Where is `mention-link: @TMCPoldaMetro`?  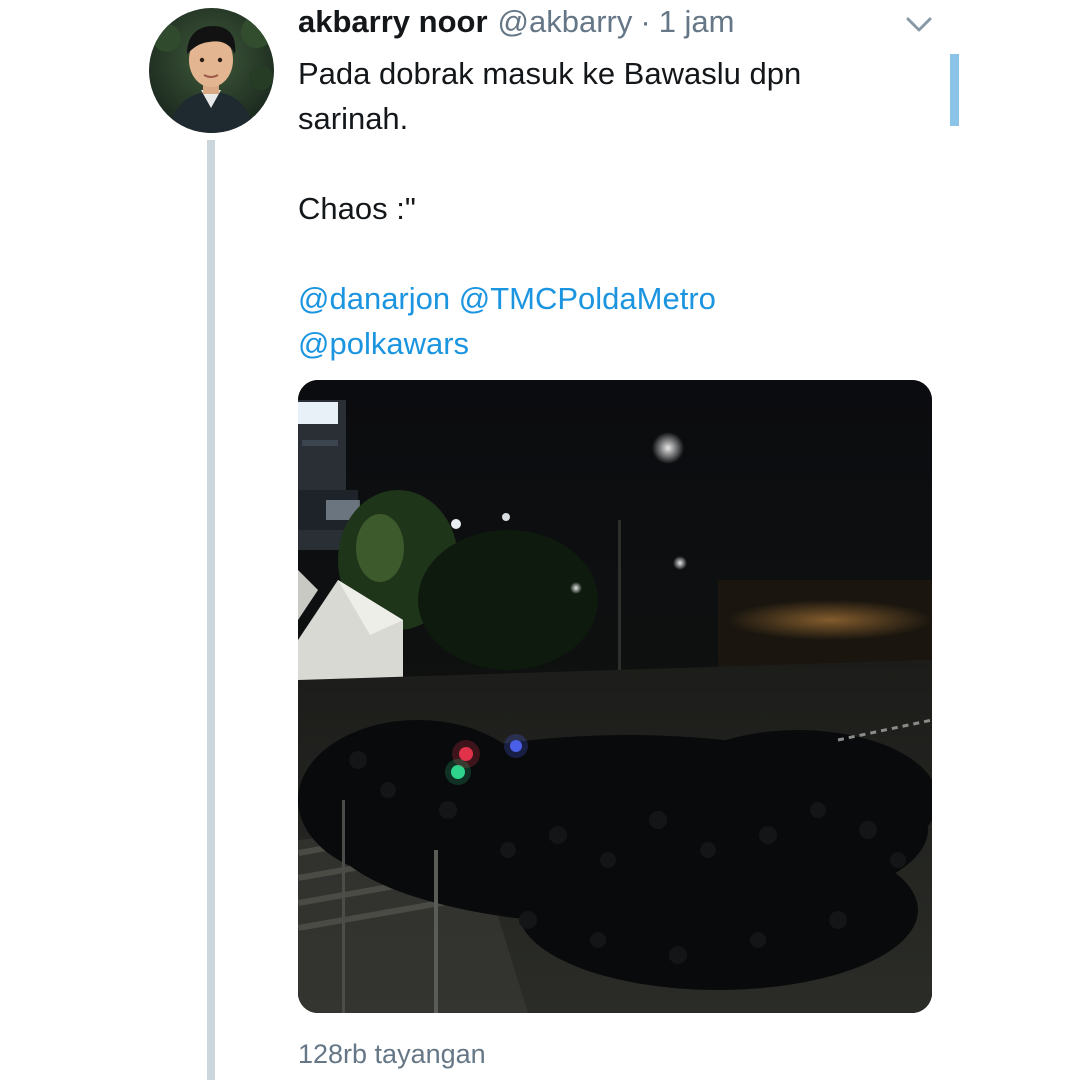
mention-link: @TMCPoldaMetro is located at coordinates (587, 298).